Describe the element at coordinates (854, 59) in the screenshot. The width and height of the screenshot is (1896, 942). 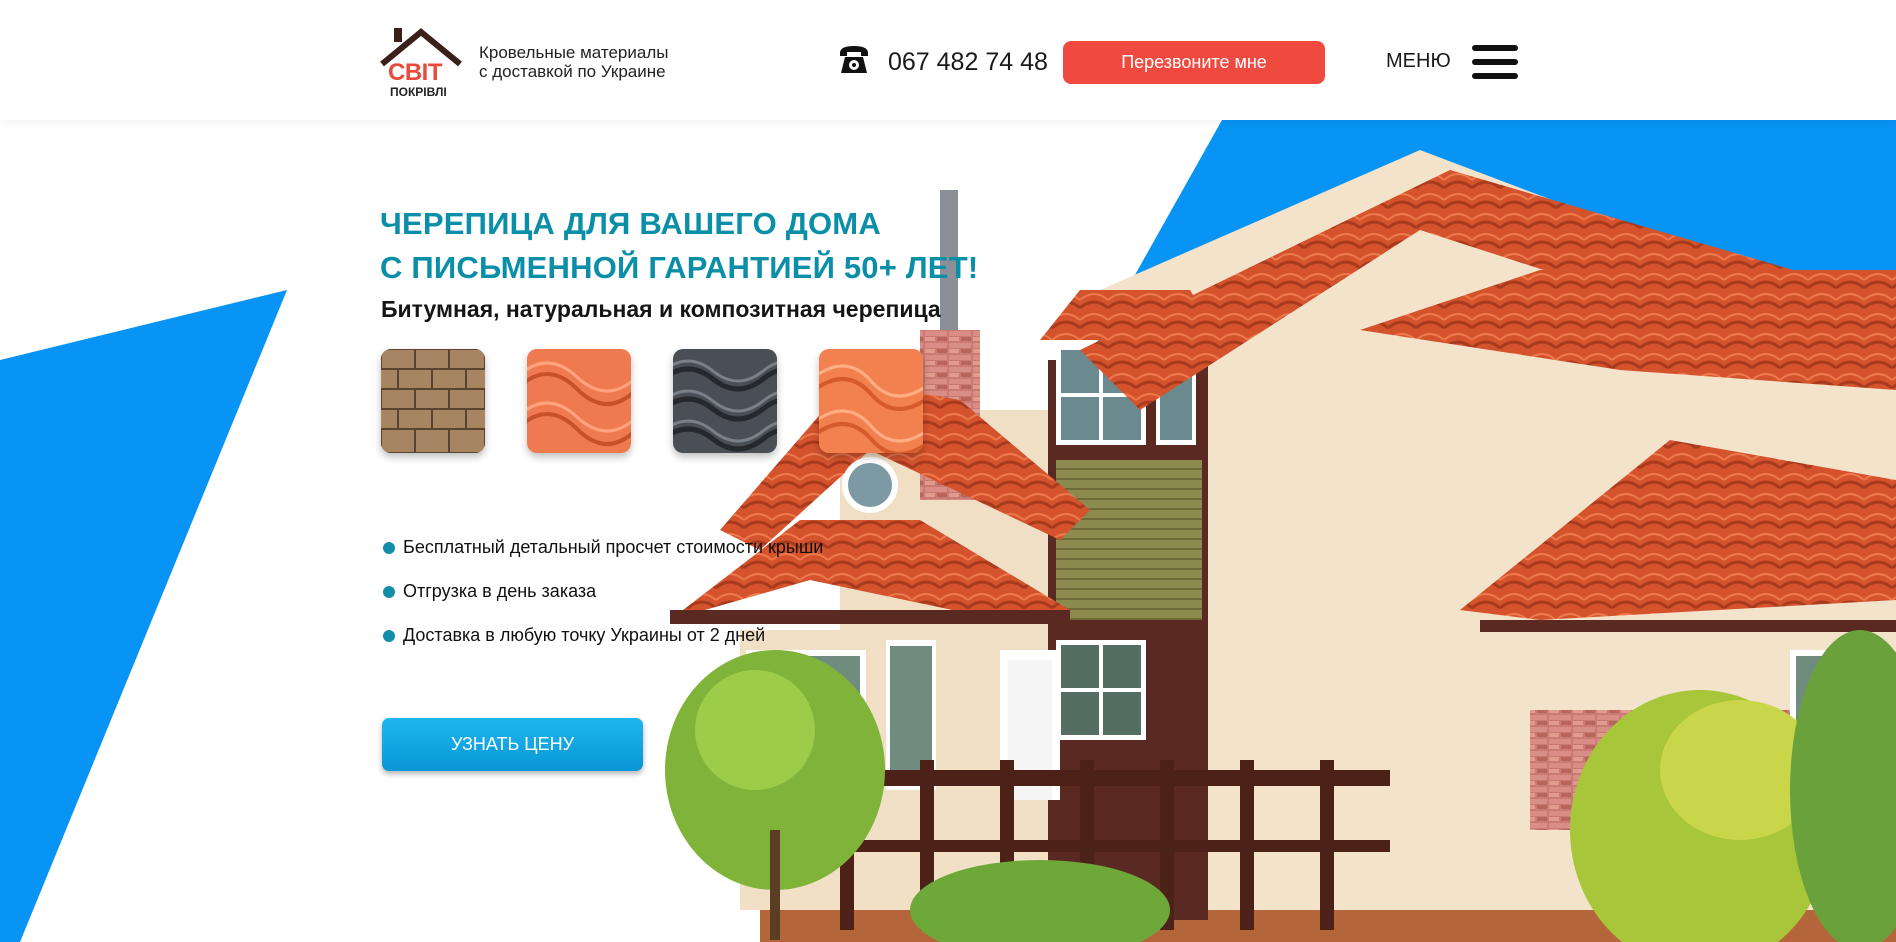
I see `phone-icon` at that location.